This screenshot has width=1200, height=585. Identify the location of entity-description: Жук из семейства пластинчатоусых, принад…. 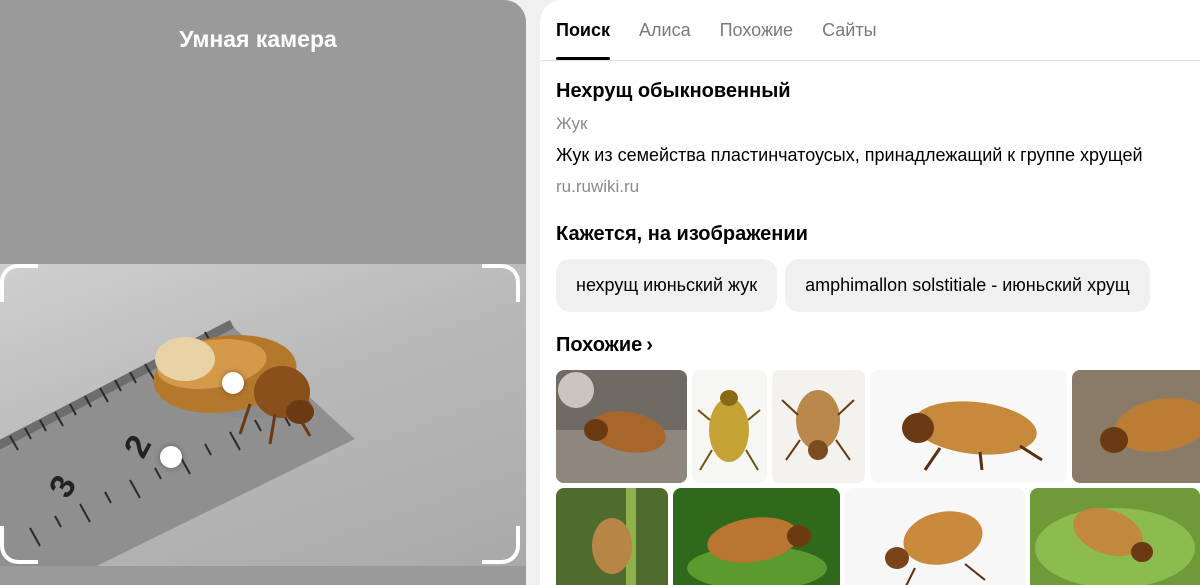
(849, 155).